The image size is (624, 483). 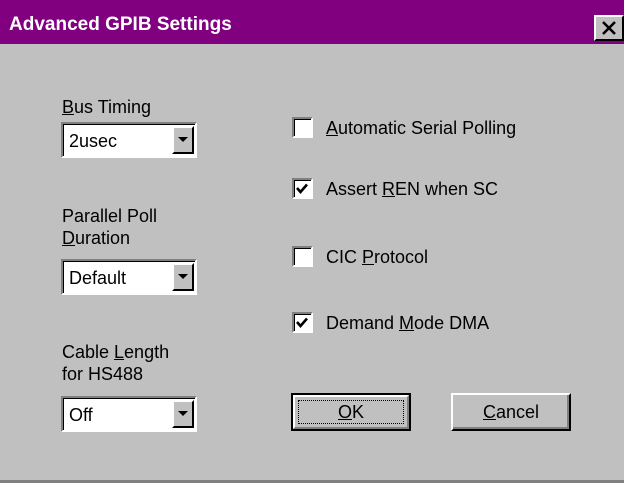 What do you see at coordinates (412, 189) in the screenshot?
I see `assert-ren-label: Assert REN when SC` at bounding box center [412, 189].